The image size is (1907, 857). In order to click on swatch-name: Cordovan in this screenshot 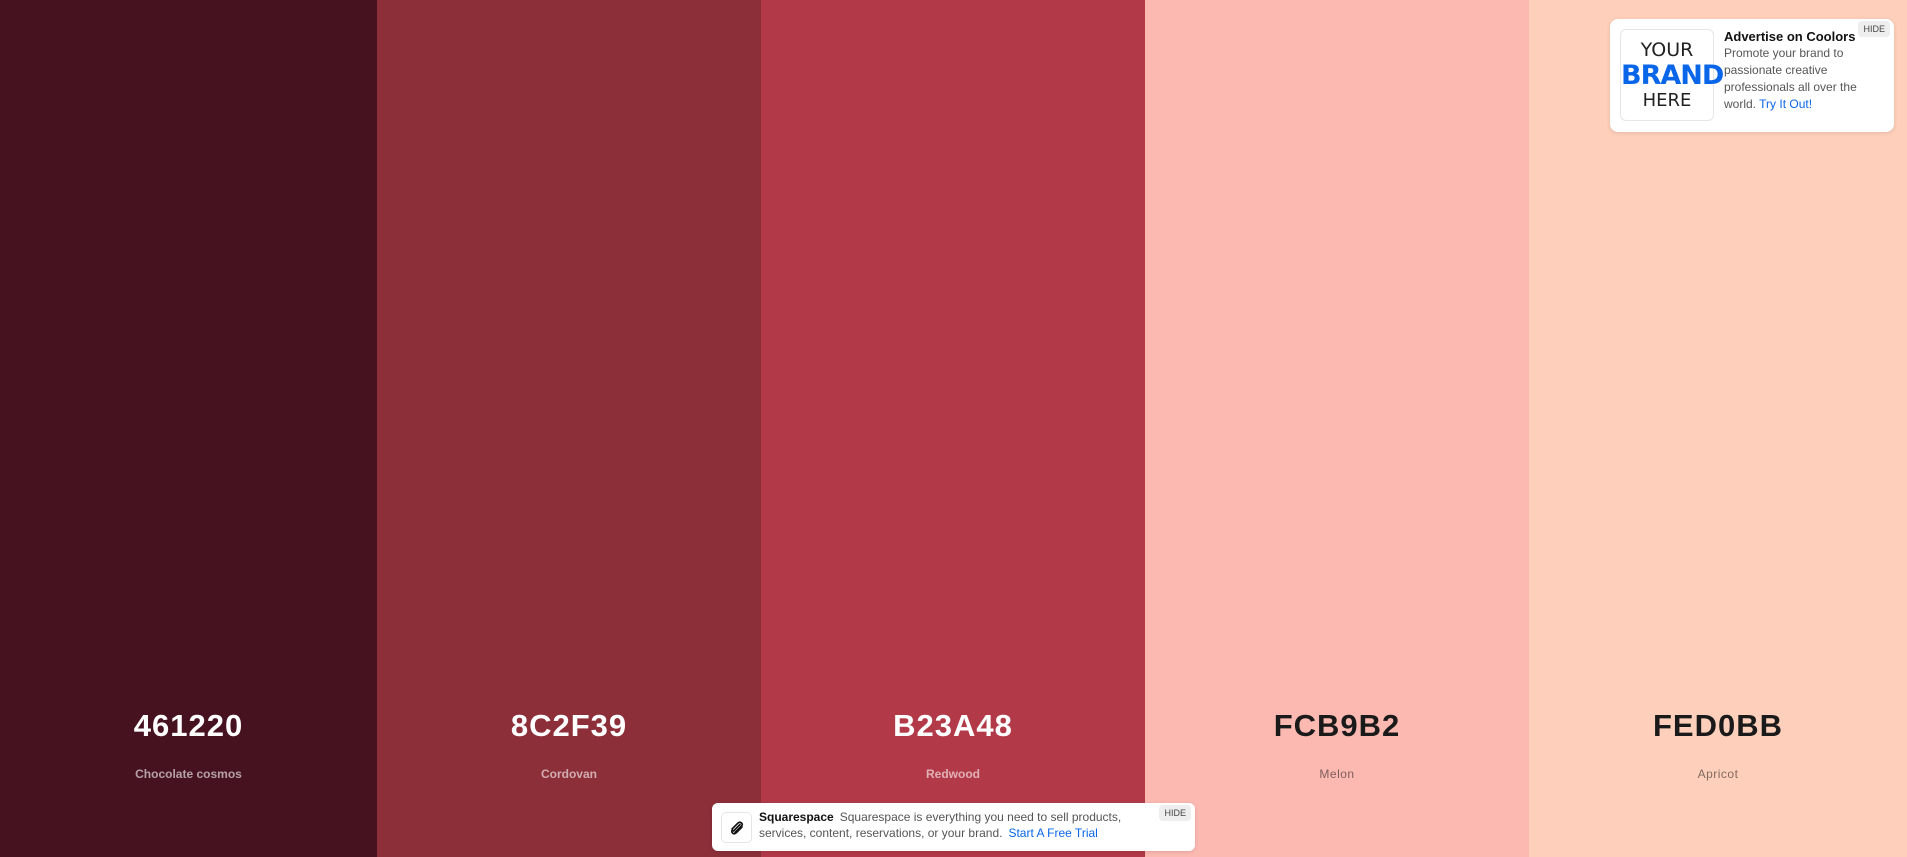, I will do `click(569, 774)`.